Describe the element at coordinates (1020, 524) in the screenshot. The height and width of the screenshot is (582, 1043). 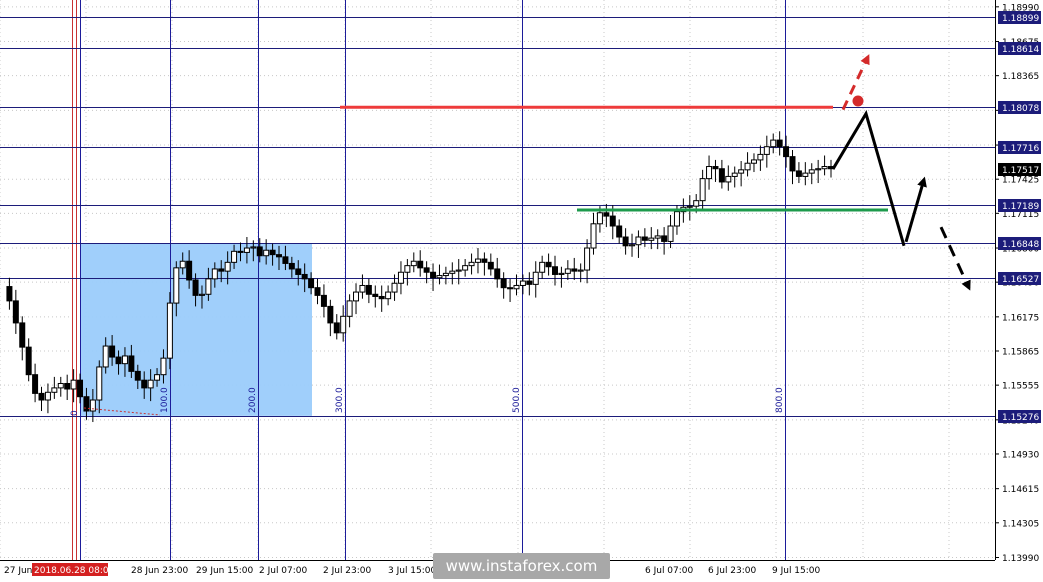
I see `y-label-15: 1.14305` at that location.